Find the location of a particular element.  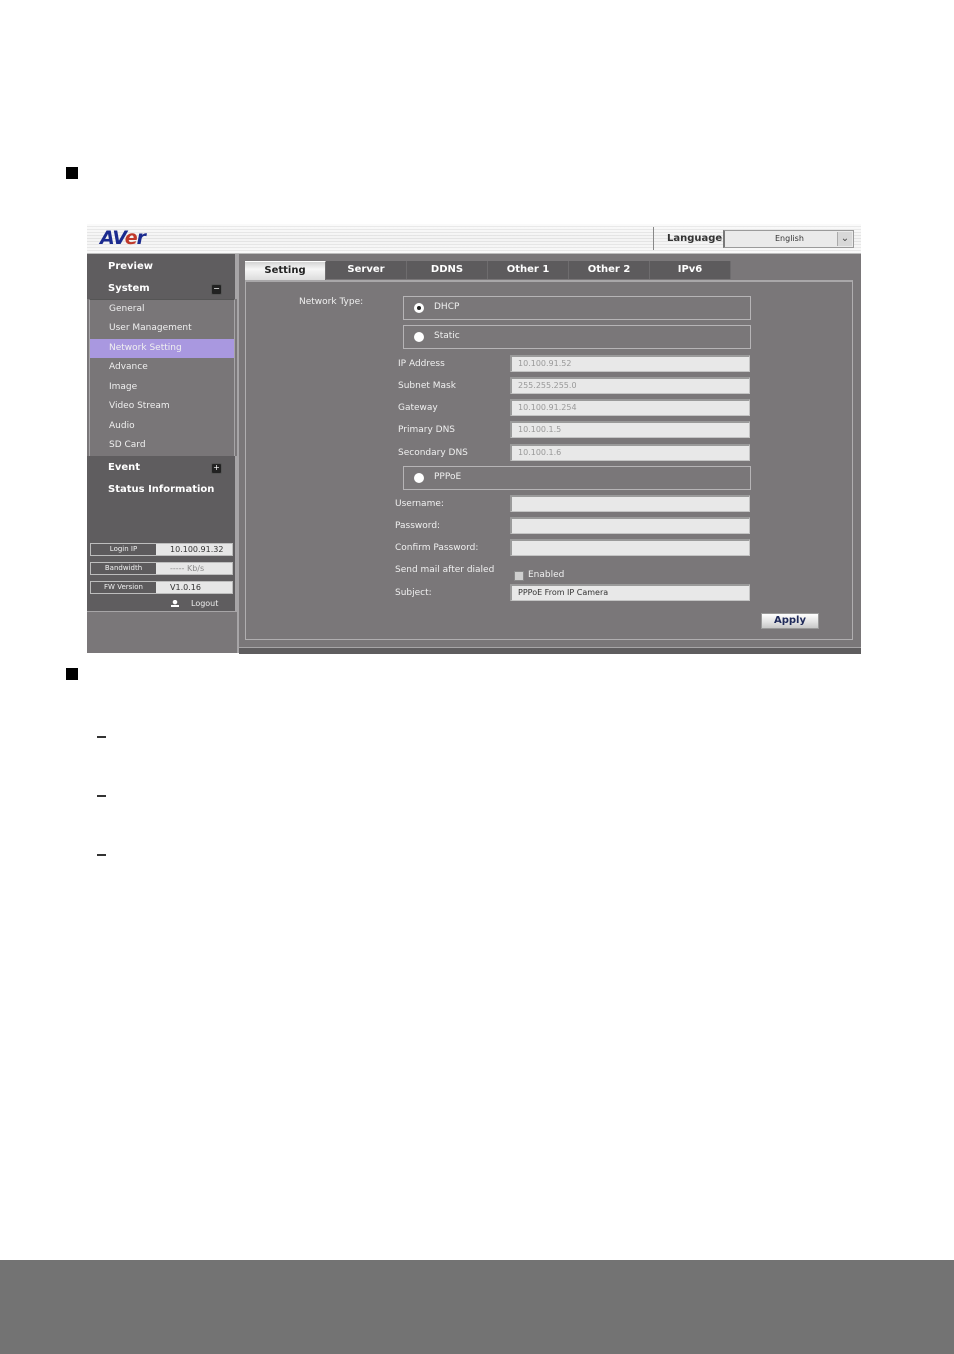

sidebar-item-status-information: Status Information is located at coordinates (161, 489).